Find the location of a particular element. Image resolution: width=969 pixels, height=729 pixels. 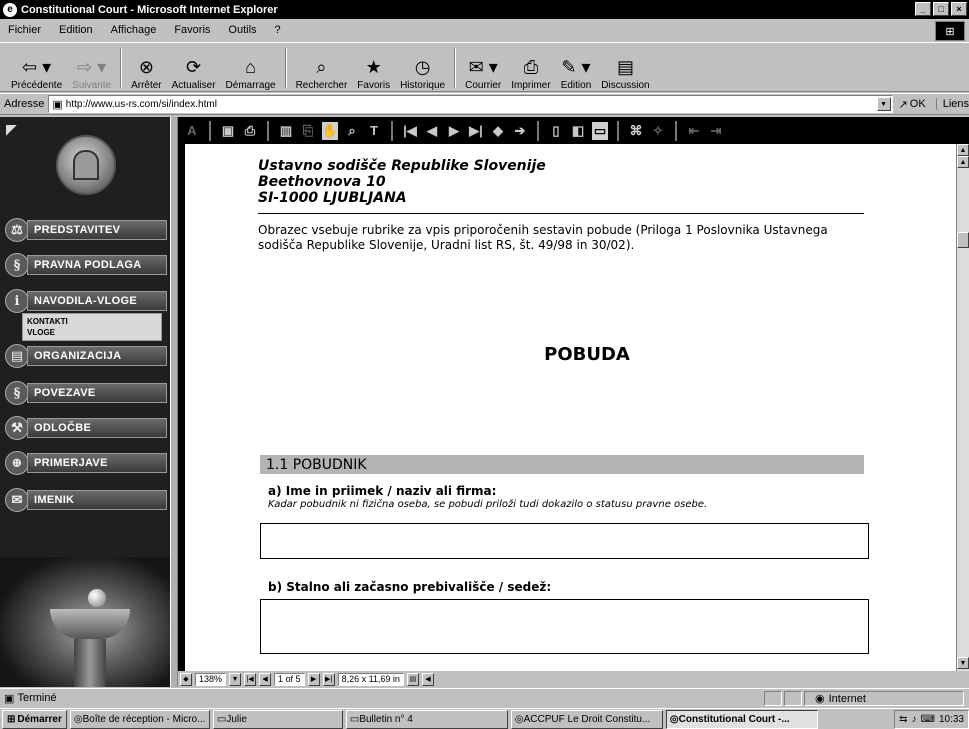

menu-help: ? is located at coordinates (278, 30).